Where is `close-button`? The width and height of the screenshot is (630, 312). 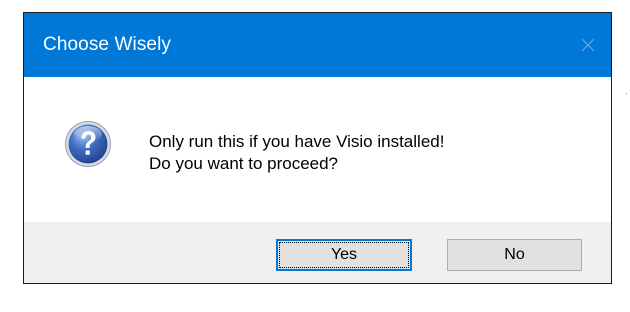
close-button is located at coordinates (588, 45).